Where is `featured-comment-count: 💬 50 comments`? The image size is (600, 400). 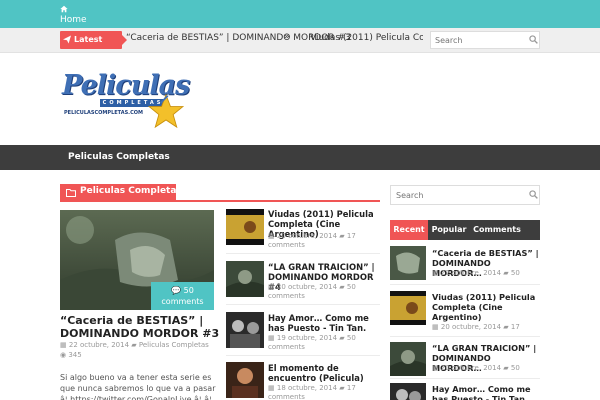 featured-comment-count: 💬 50 comments is located at coordinates (182, 296).